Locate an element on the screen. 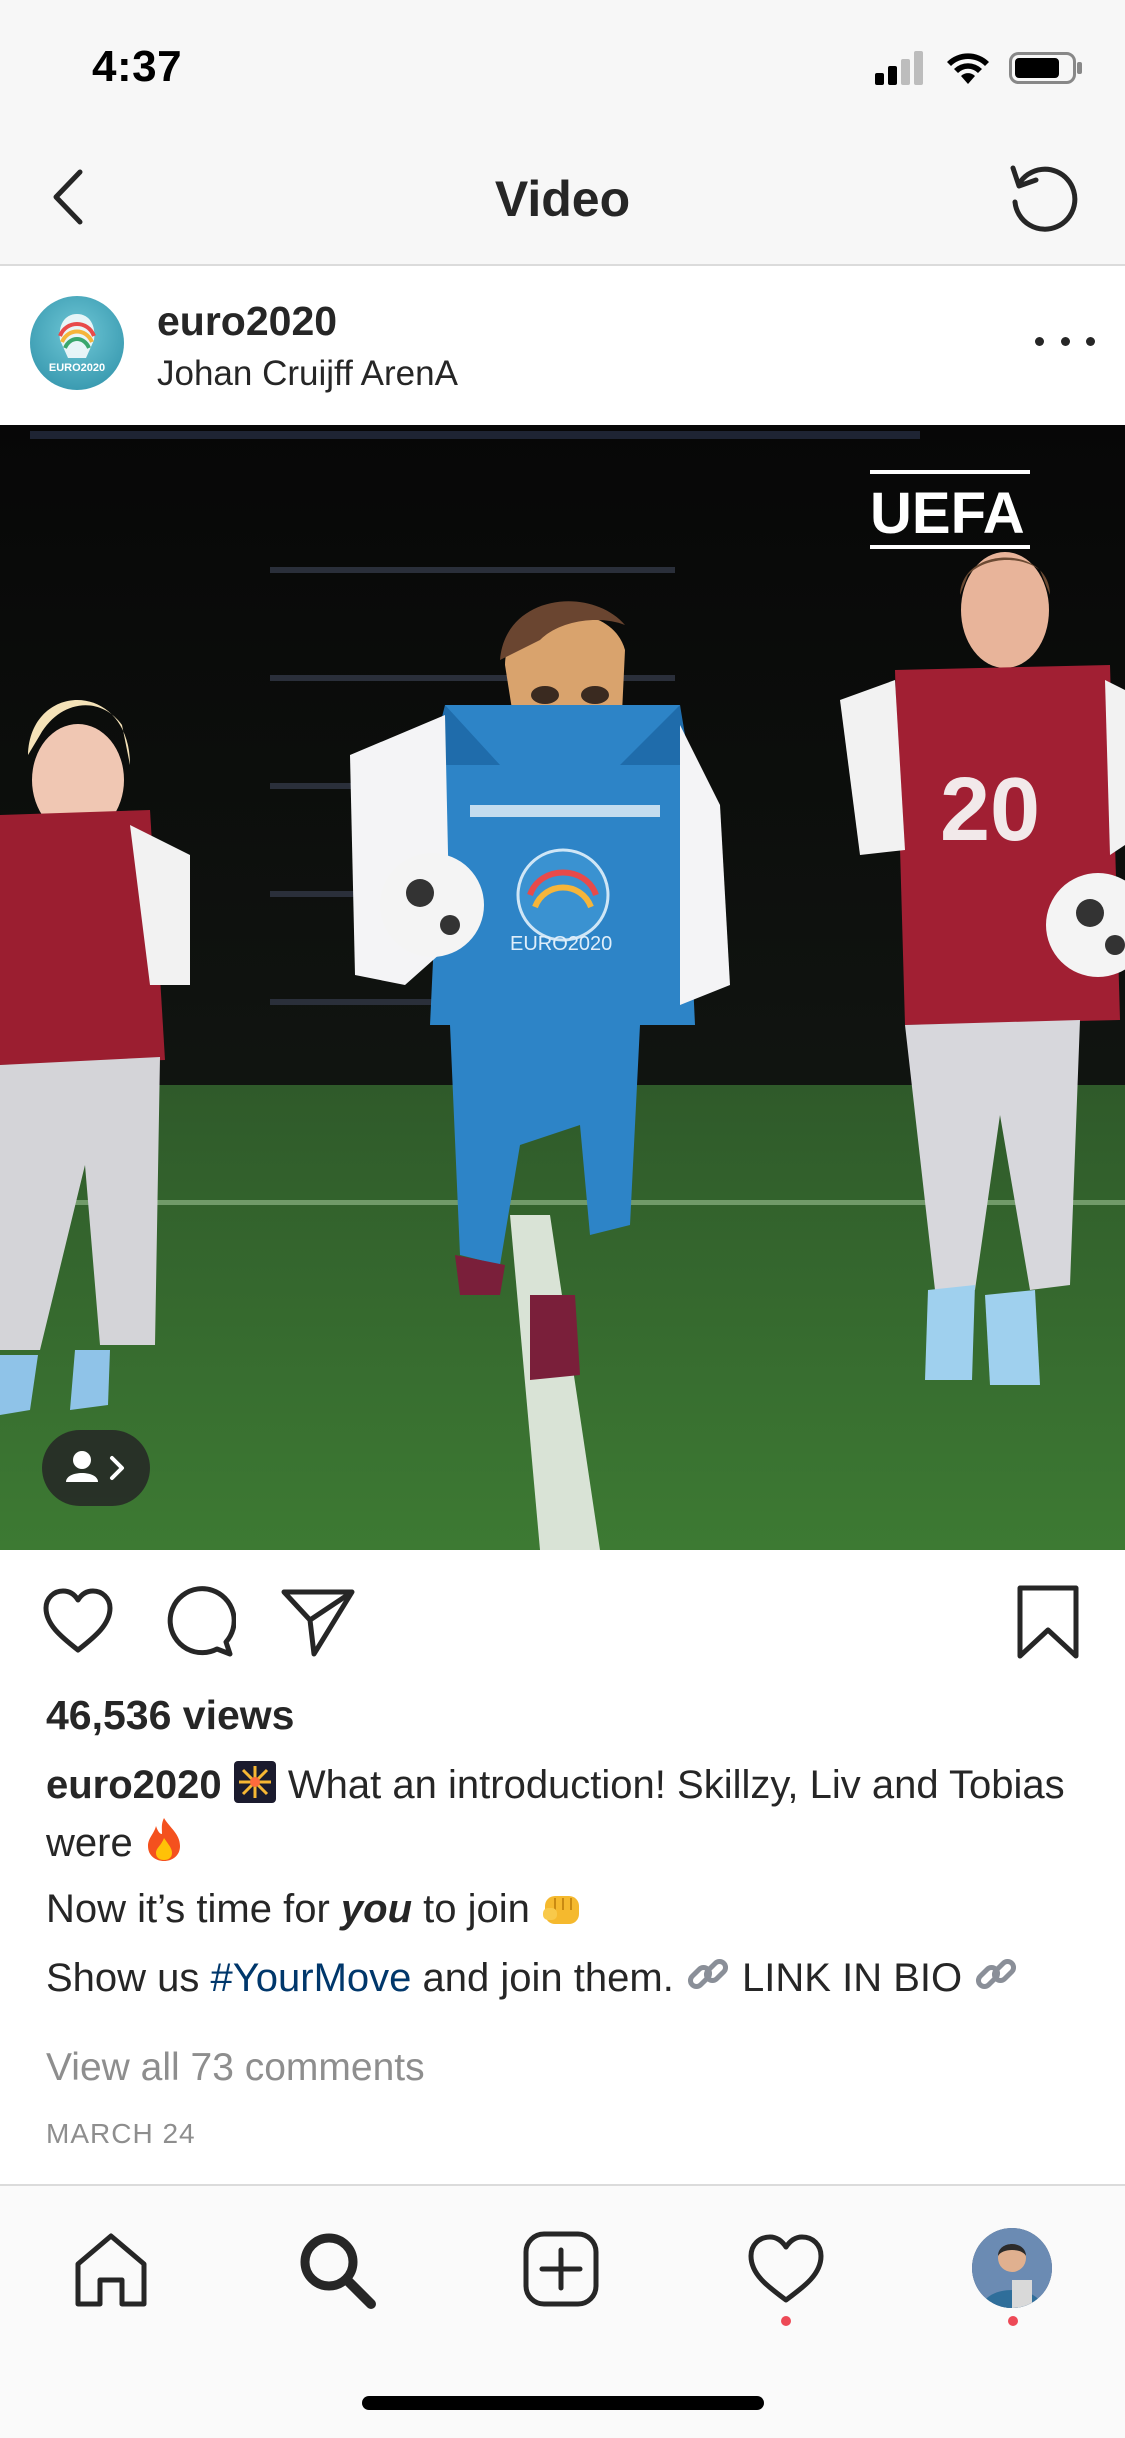 The height and width of the screenshot is (2438, 1125). post-actions is located at coordinates (562, 1617).